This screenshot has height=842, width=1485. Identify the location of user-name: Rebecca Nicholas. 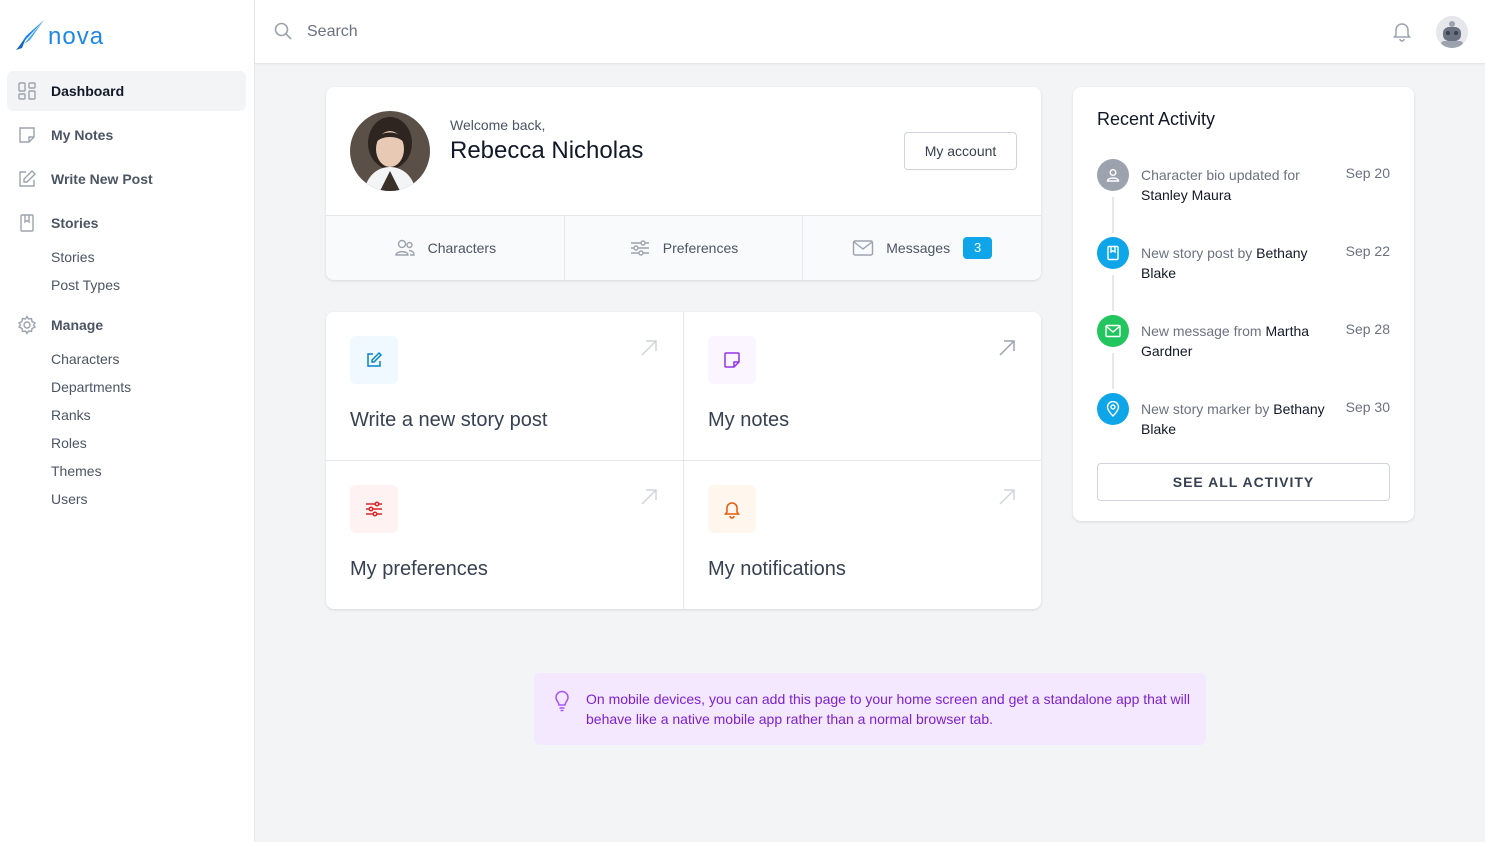
(547, 150).